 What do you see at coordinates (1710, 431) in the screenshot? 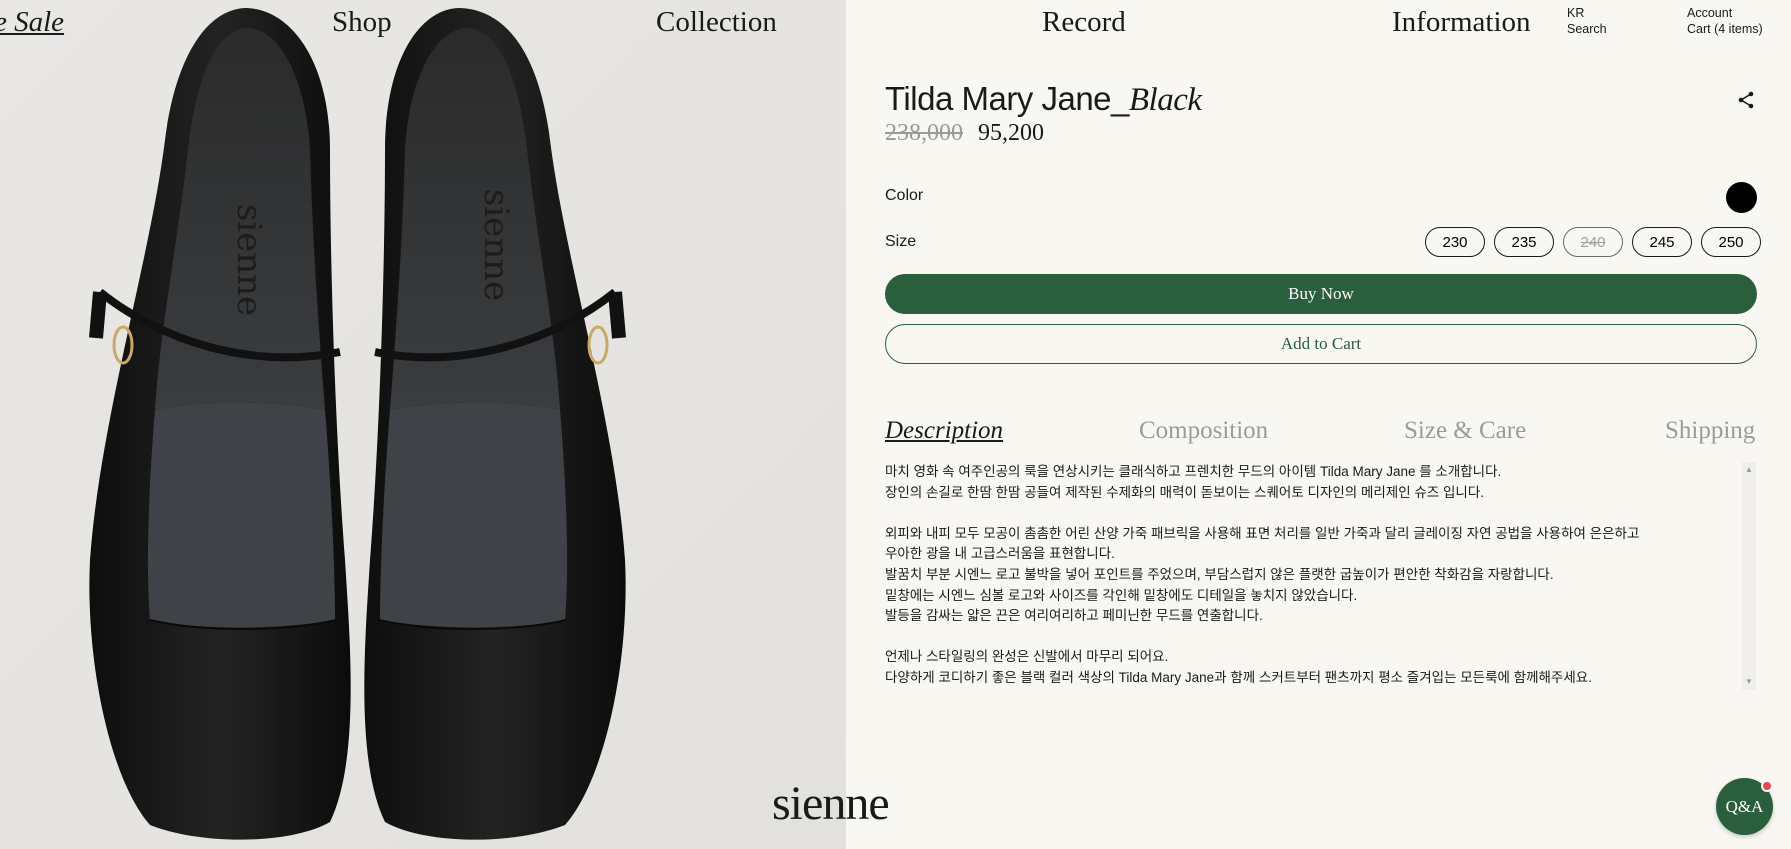
I see `tab-shipping: Shipping` at bounding box center [1710, 431].